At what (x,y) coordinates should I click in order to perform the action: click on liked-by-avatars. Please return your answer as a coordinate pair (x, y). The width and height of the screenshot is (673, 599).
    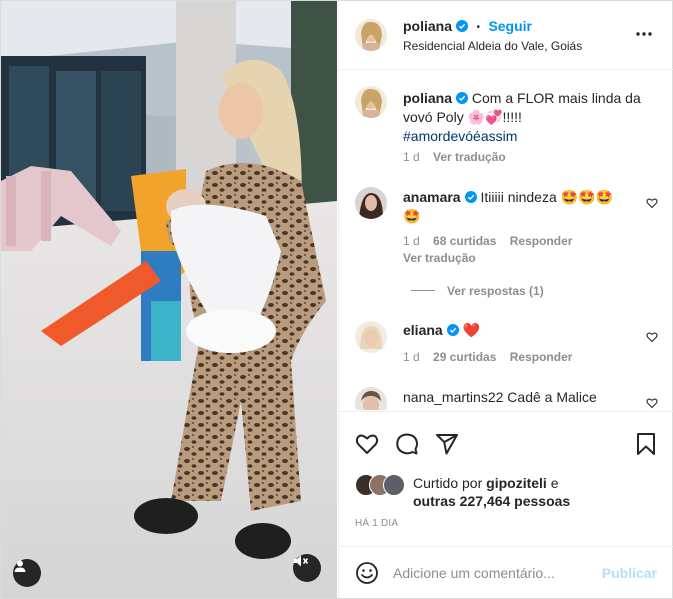
    Looking at the image, I should click on (381, 485).